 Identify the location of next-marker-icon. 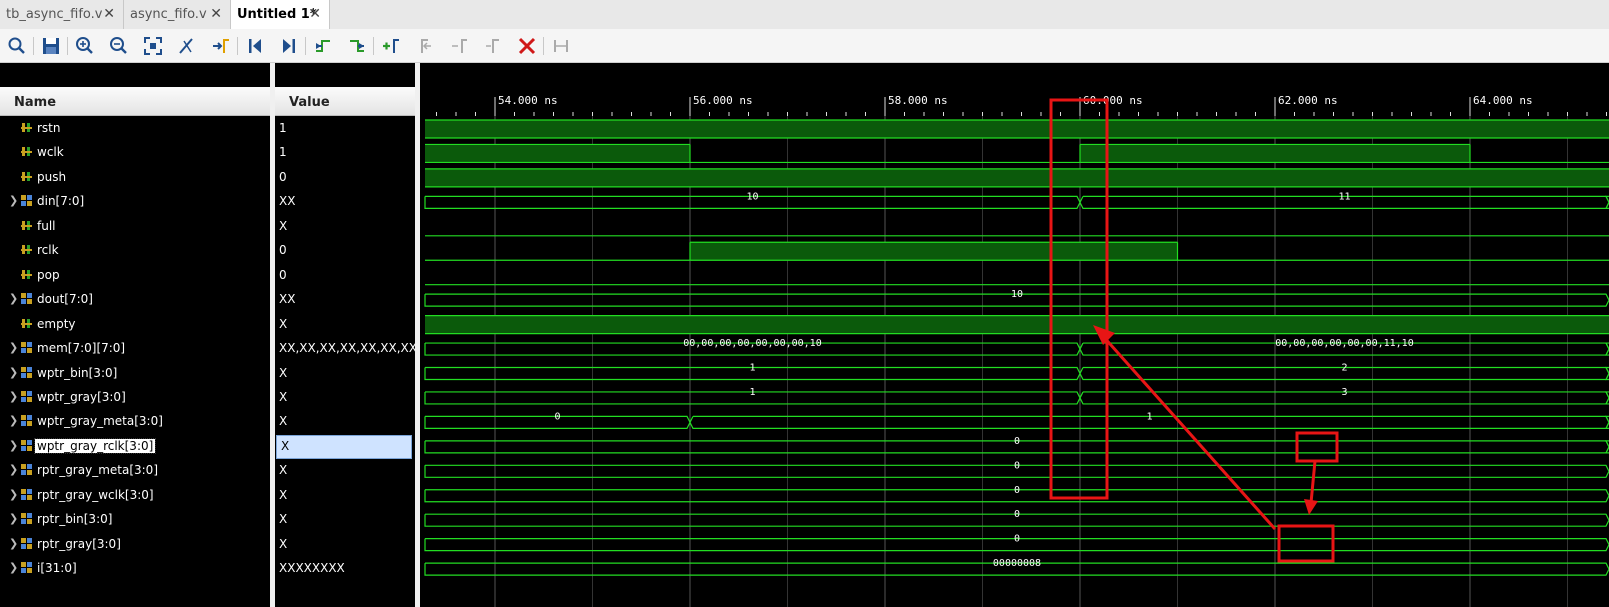
(459, 46).